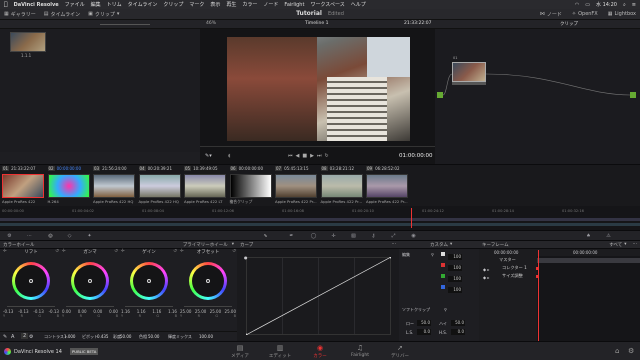 This screenshot has height=360, width=640. Describe the element at coordinates (50, 236) in the screenshot. I see `color-wheels-icon: ◎` at that location.